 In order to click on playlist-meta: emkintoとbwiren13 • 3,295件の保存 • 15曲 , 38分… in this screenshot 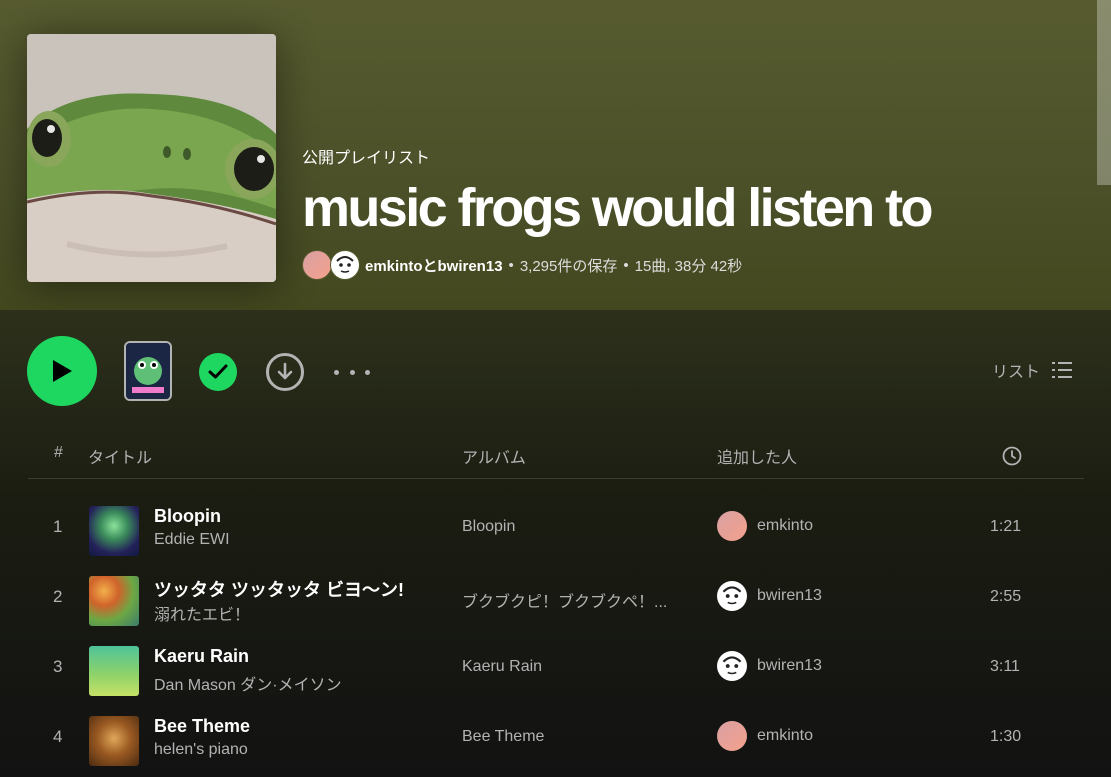, I will do `click(616, 265)`.